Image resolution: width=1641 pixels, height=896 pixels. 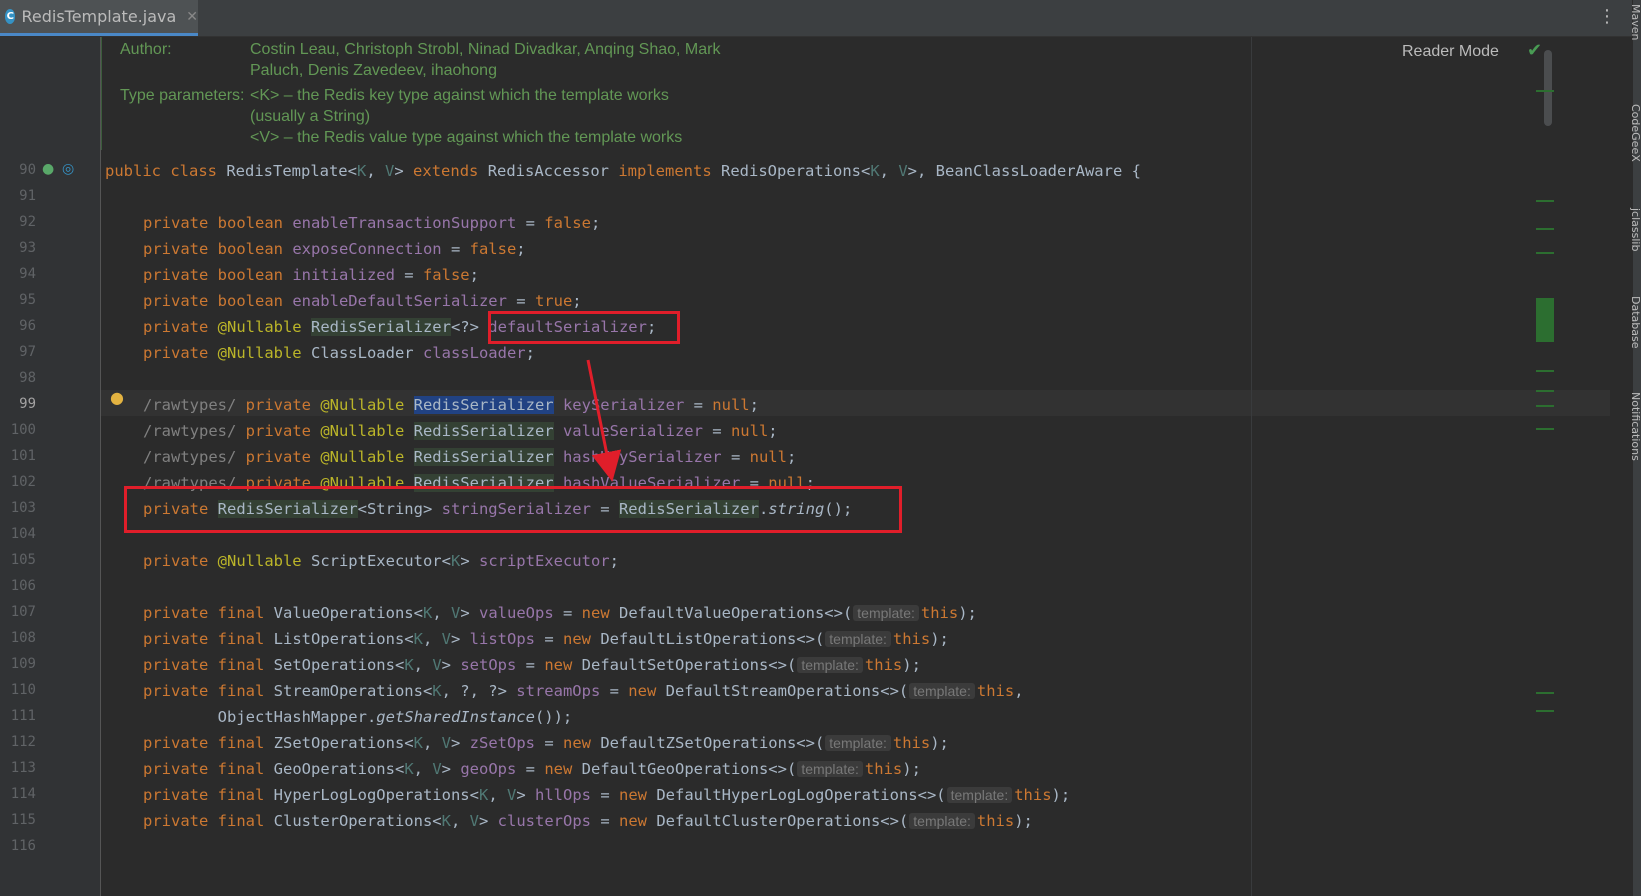 What do you see at coordinates (1635, 322) in the screenshot?
I see `database-tool-button: Database` at bounding box center [1635, 322].